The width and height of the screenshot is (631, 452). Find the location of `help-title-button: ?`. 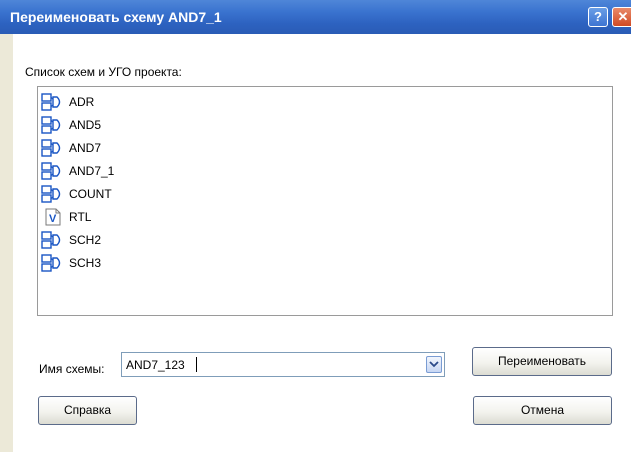

help-title-button: ? is located at coordinates (598, 17).